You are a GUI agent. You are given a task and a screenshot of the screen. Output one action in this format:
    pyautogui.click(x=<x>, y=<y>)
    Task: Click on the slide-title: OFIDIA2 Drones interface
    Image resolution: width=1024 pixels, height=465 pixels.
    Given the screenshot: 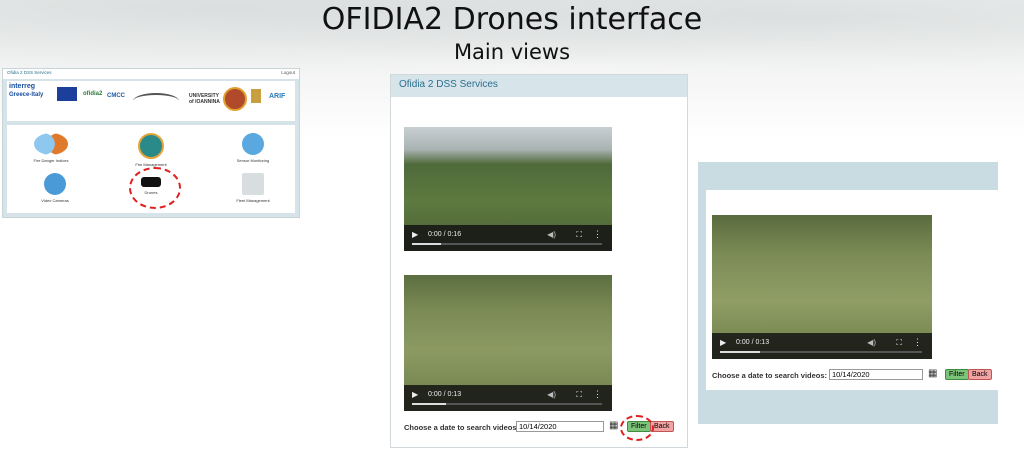 What is the action you would take?
    pyautogui.click(x=512, y=19)
    